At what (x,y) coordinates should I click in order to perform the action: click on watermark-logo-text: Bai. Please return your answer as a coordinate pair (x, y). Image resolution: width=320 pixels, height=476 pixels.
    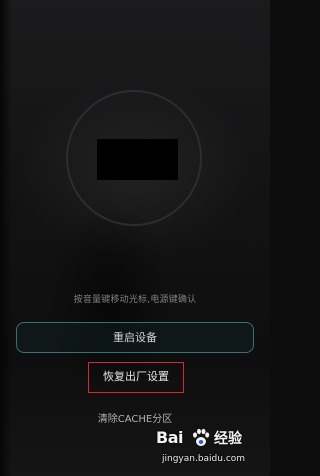
    Looking at the image, I should click on (169, 437).